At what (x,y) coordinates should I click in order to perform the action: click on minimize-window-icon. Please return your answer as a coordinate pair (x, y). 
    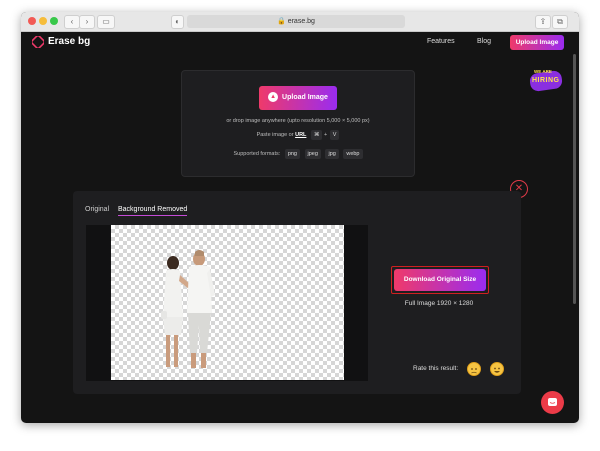
    Looking at the image, I should click on (43, 21).